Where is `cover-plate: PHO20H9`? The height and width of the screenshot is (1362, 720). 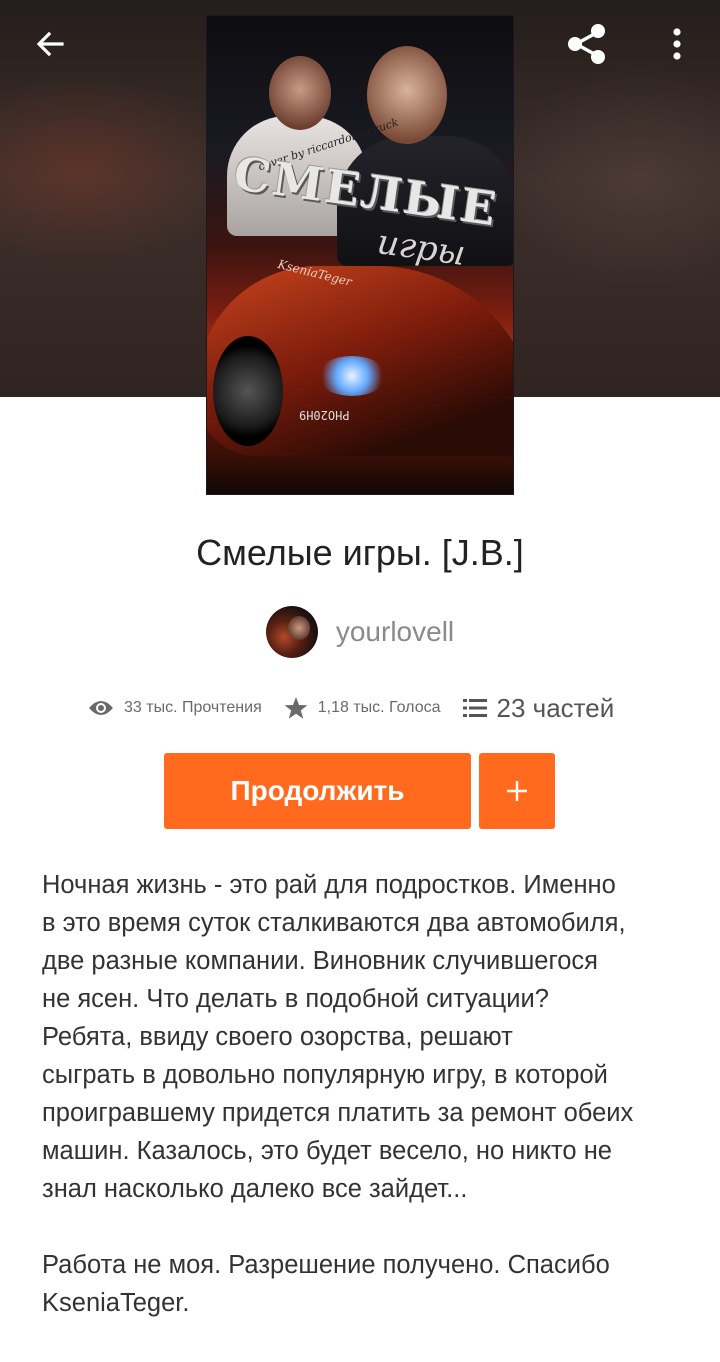 cover-plate: PHO20H9 is located at coordinates (324, 415).